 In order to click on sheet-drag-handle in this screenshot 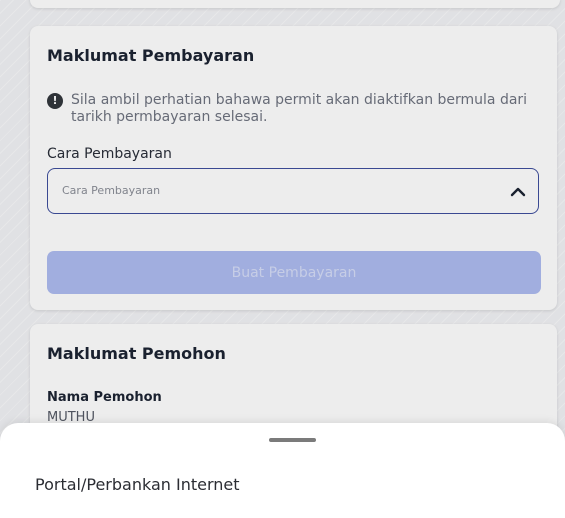, I will do `click(292, 440)`.